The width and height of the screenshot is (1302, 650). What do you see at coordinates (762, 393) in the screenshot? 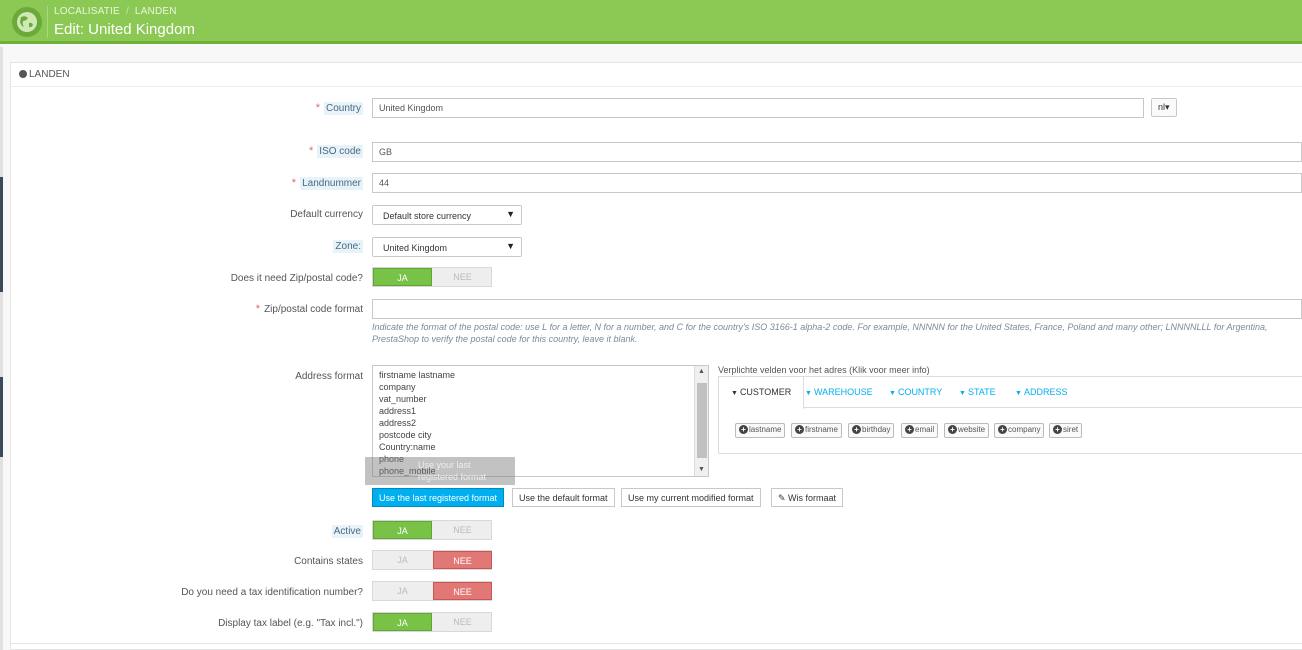
I see `tab-customer: ▼ CUSTOMER` at bounding box center [762, 393].